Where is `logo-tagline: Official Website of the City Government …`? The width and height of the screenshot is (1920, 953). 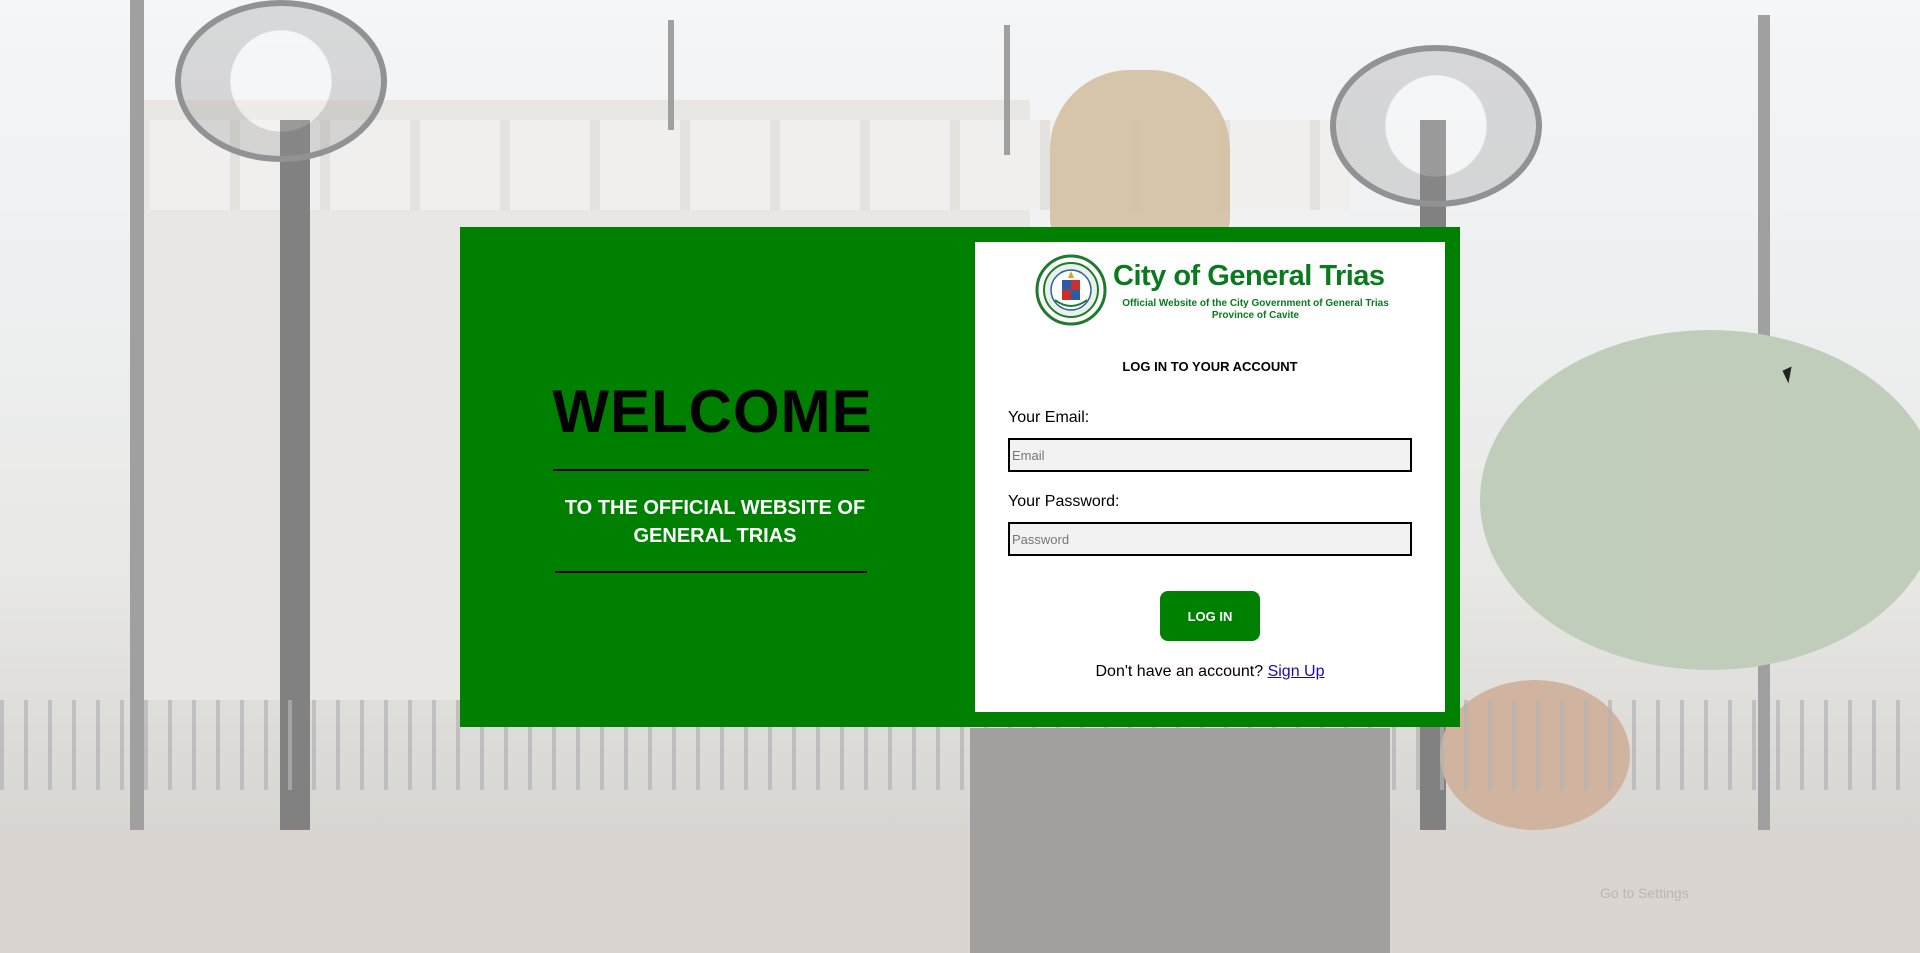
logo-tagline: Official Website of the City Government … is located at coordinates (1255, 303).